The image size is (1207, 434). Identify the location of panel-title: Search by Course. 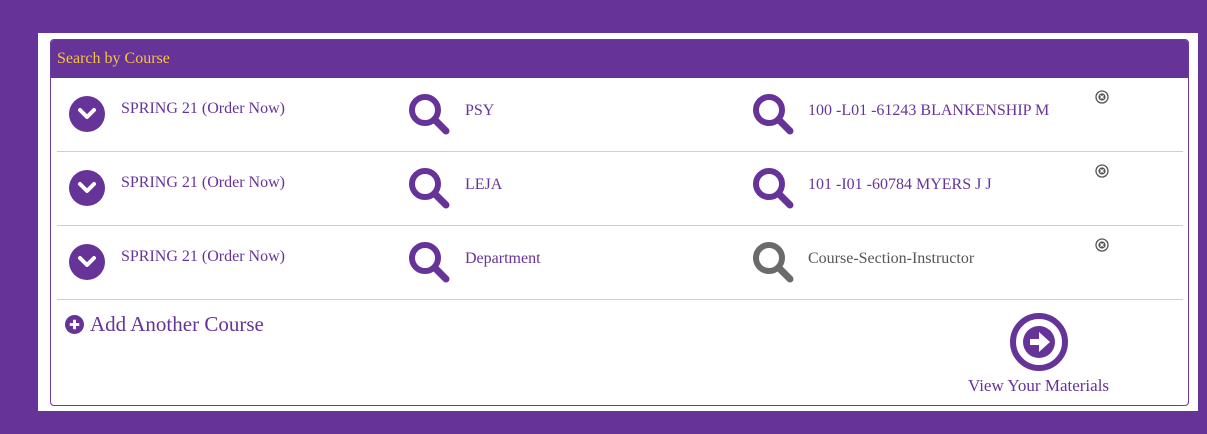
(619, 59).